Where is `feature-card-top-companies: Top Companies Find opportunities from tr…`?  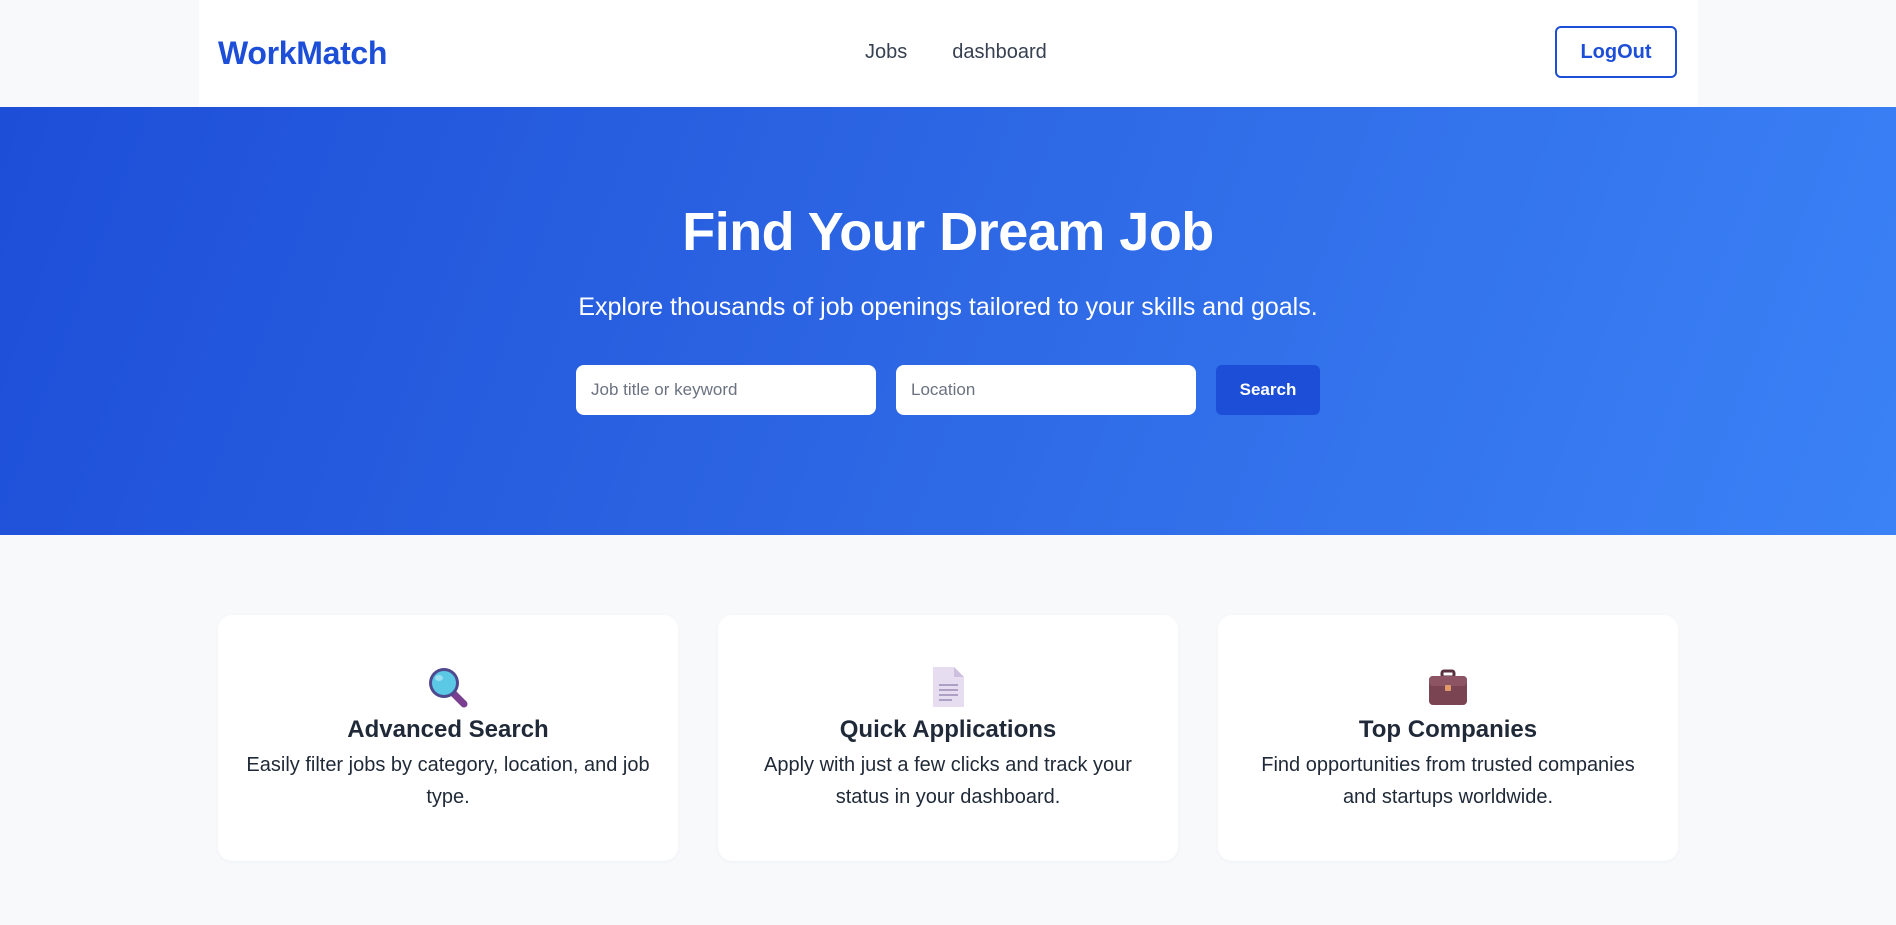 feature-card-top-companies: Top Companies Find opportunities from tr… is located at coordinates (1448, 738).